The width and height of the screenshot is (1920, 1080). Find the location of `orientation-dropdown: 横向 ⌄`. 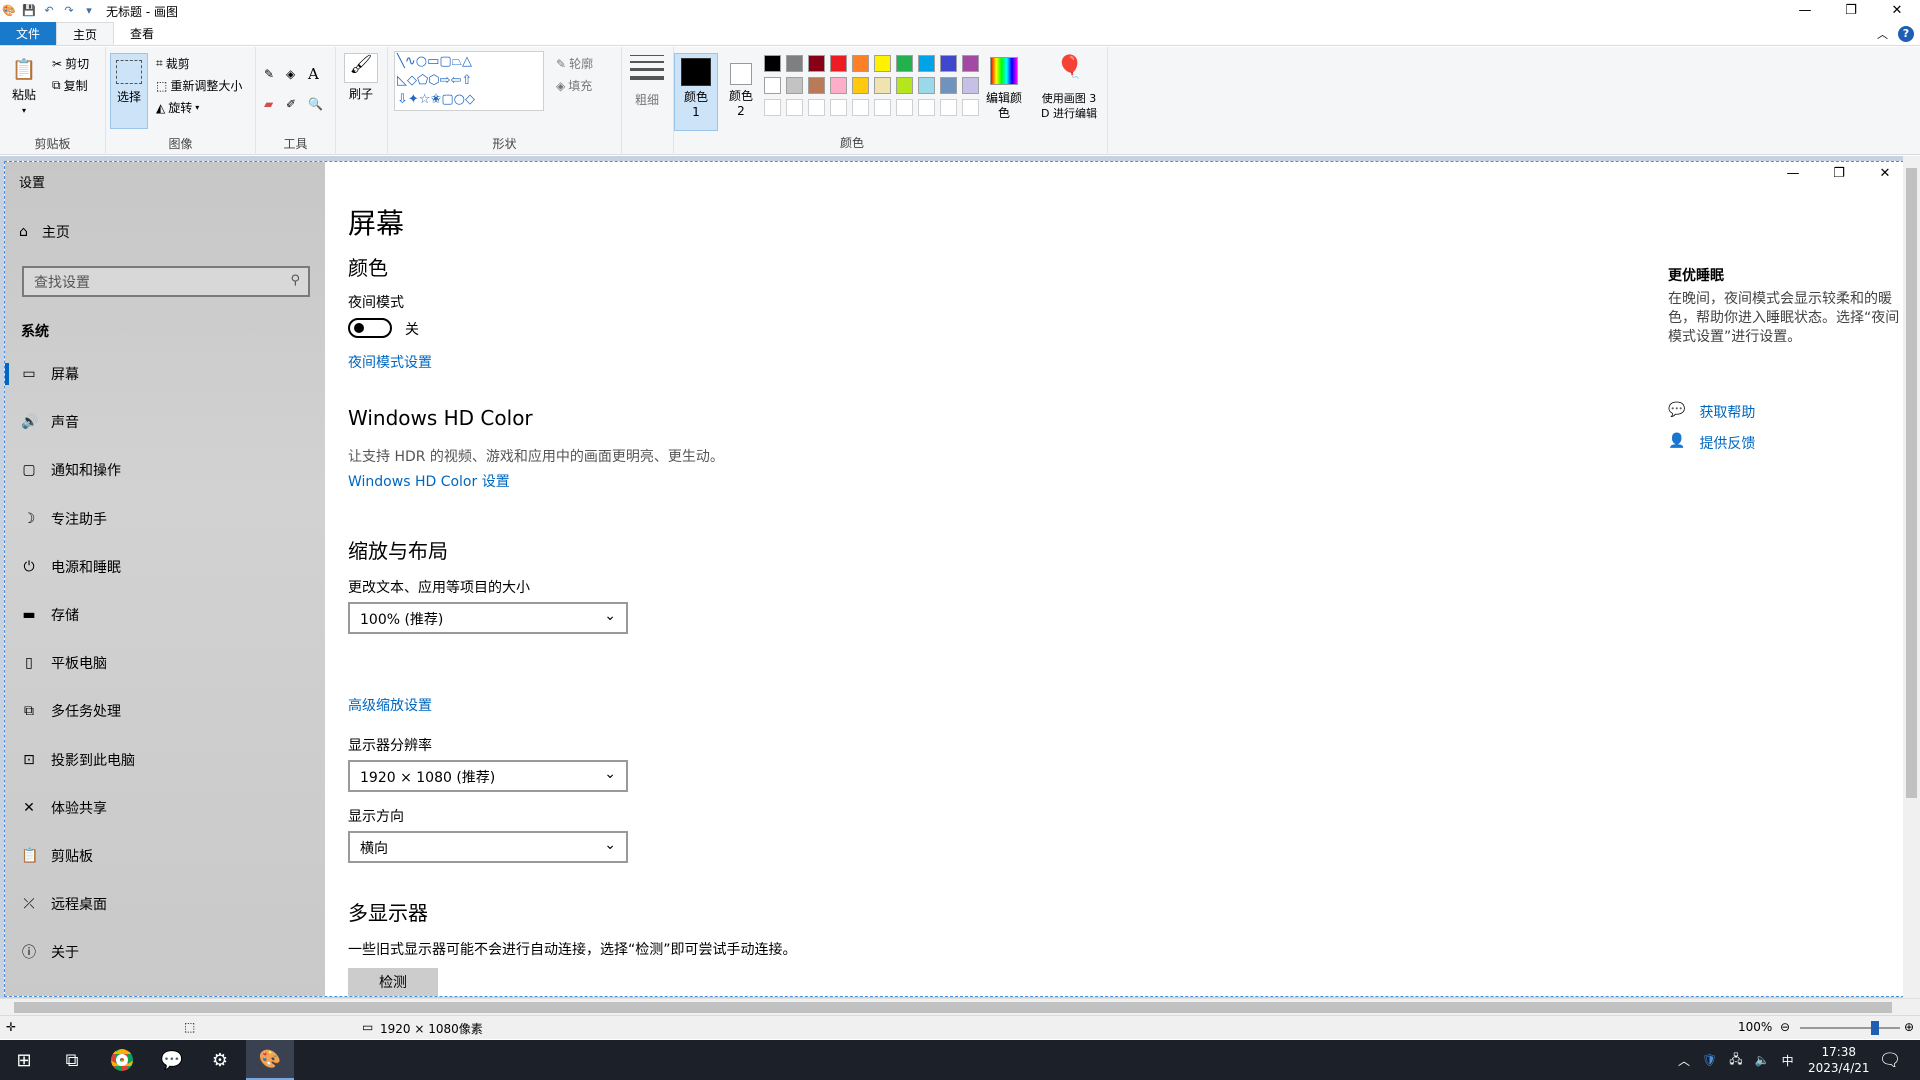

orientation-dropdown: 横向 ⌄ is located at coordinates (488, 847).